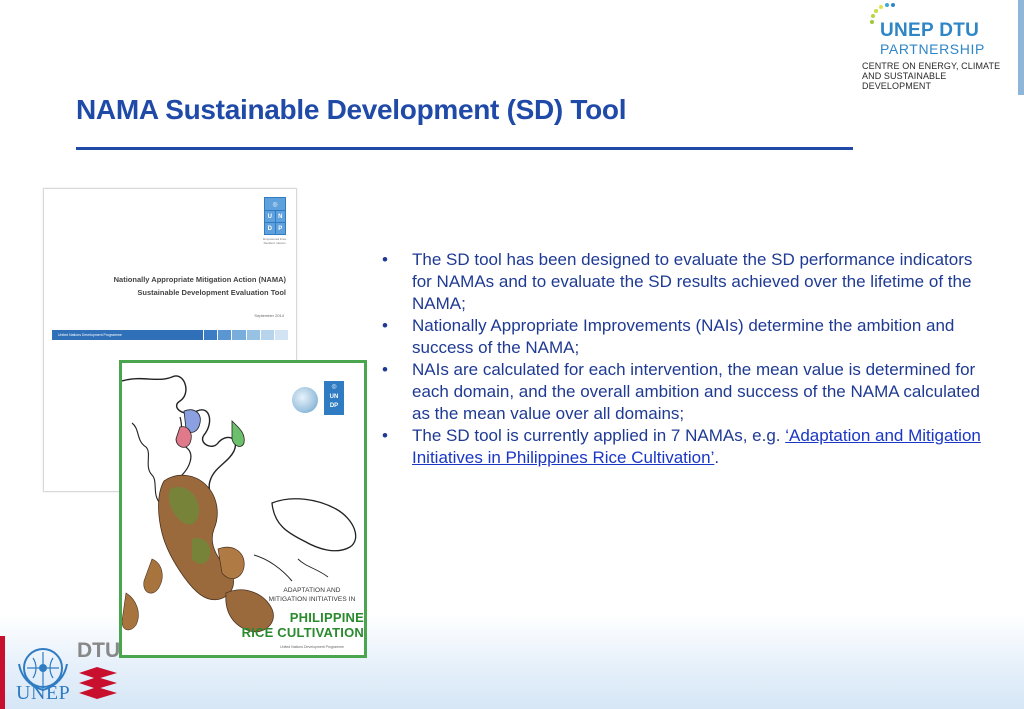  Describe the element at coordinates (1021, 47) in the screenshot. I see `right-edge-accent` at that location.